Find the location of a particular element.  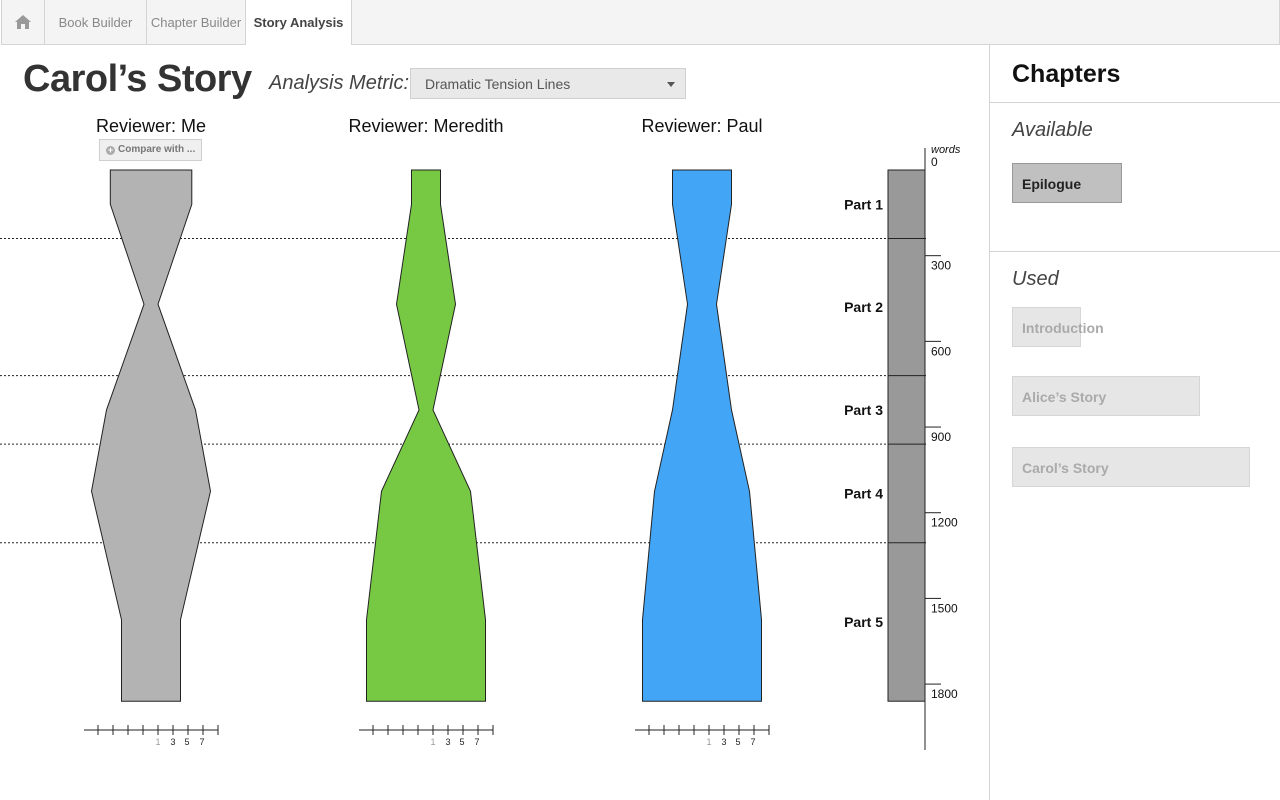

chapter-chip-alices-story: Alice’s Story is located at coordinates (1106, 396).